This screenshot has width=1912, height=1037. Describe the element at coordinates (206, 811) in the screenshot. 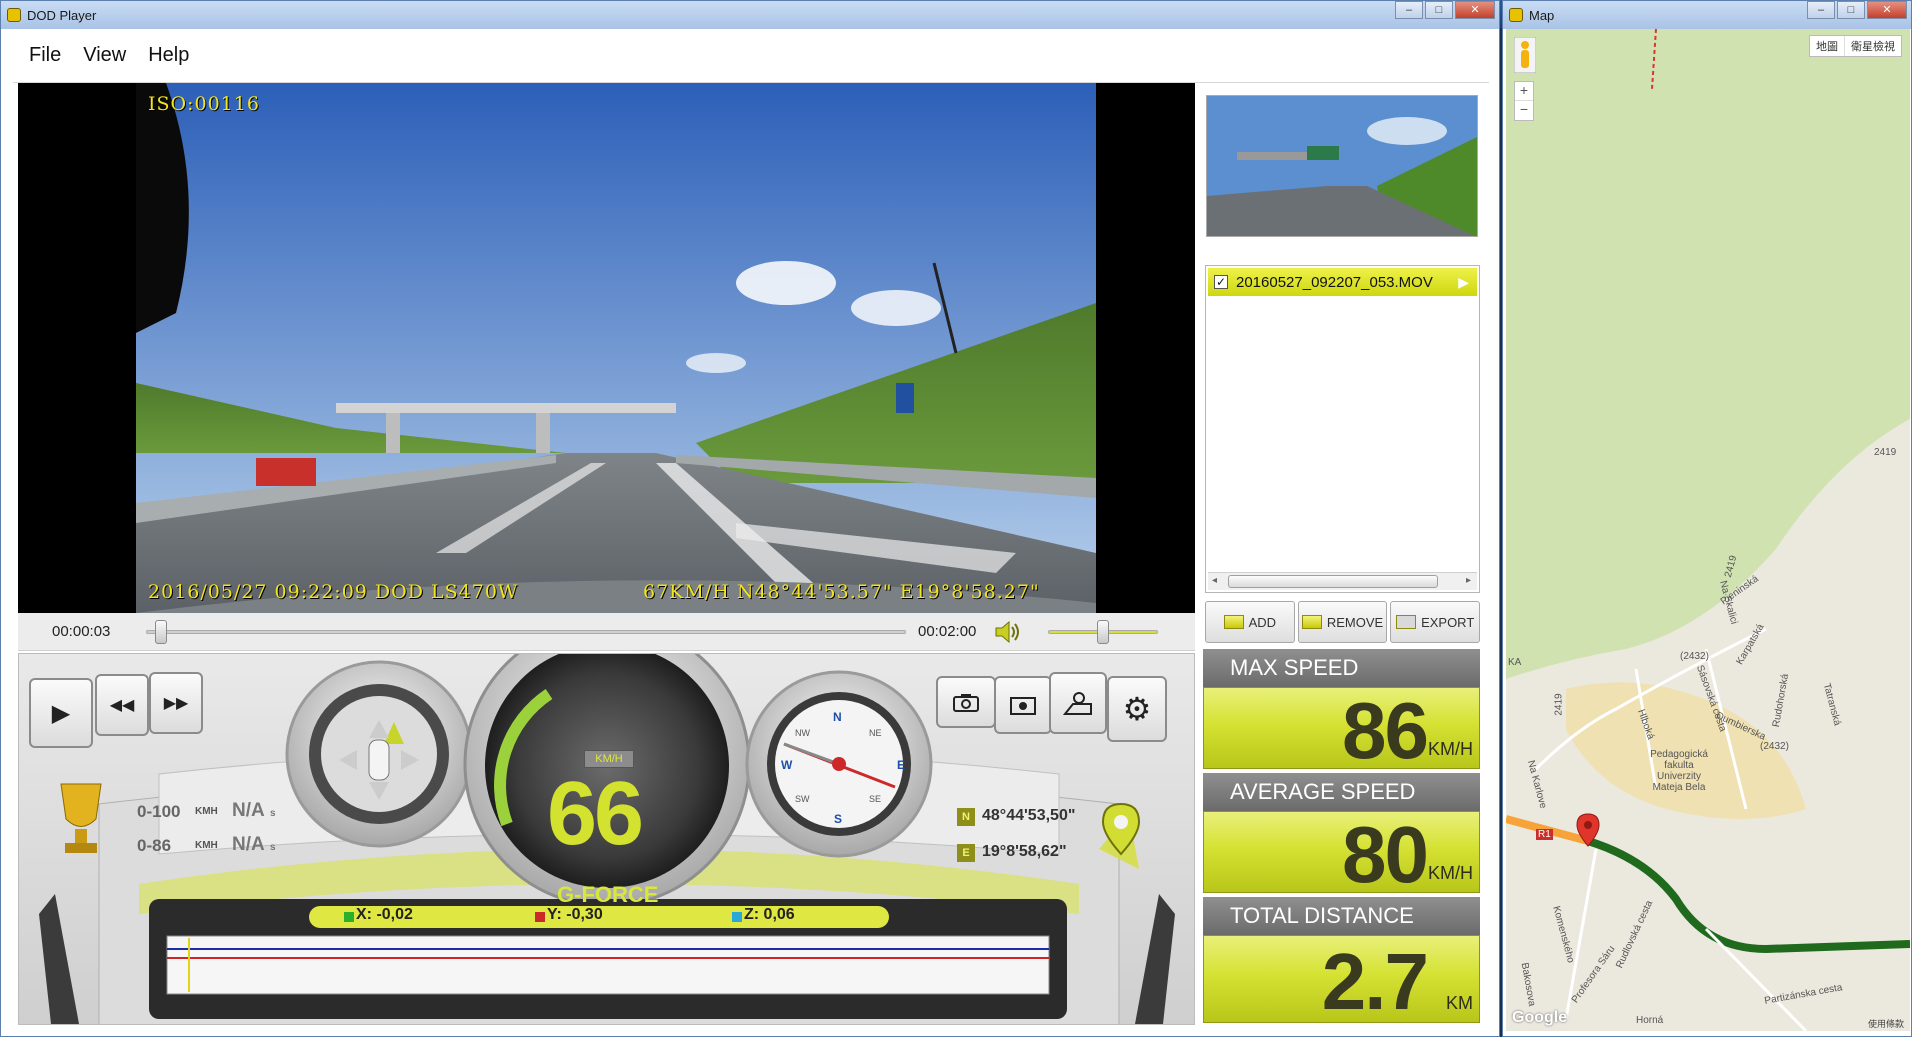

I see `accel-0-100-unit: KMH` at that location.